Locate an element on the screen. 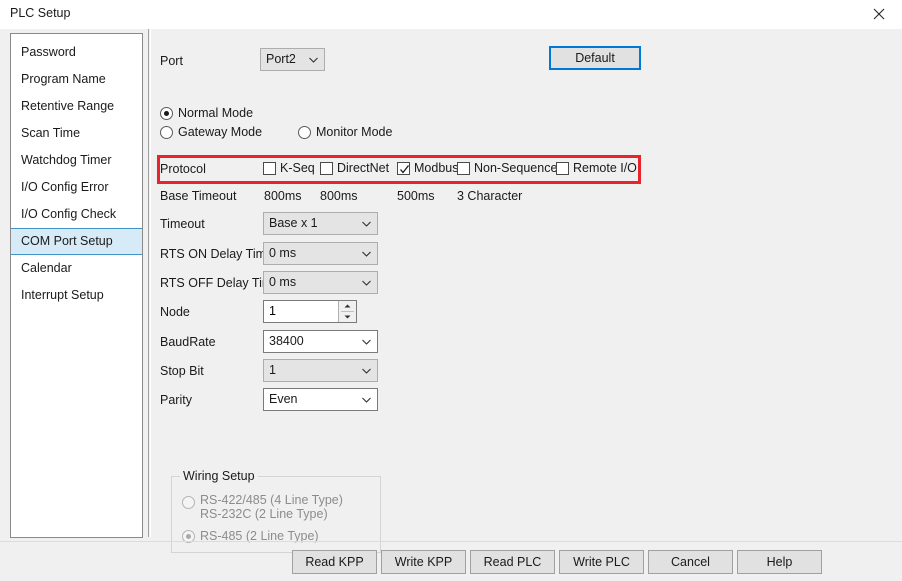 The image size is (902, 581). checkbox-non-sequence: Non-Sequence is located at coordinates (507, 168).